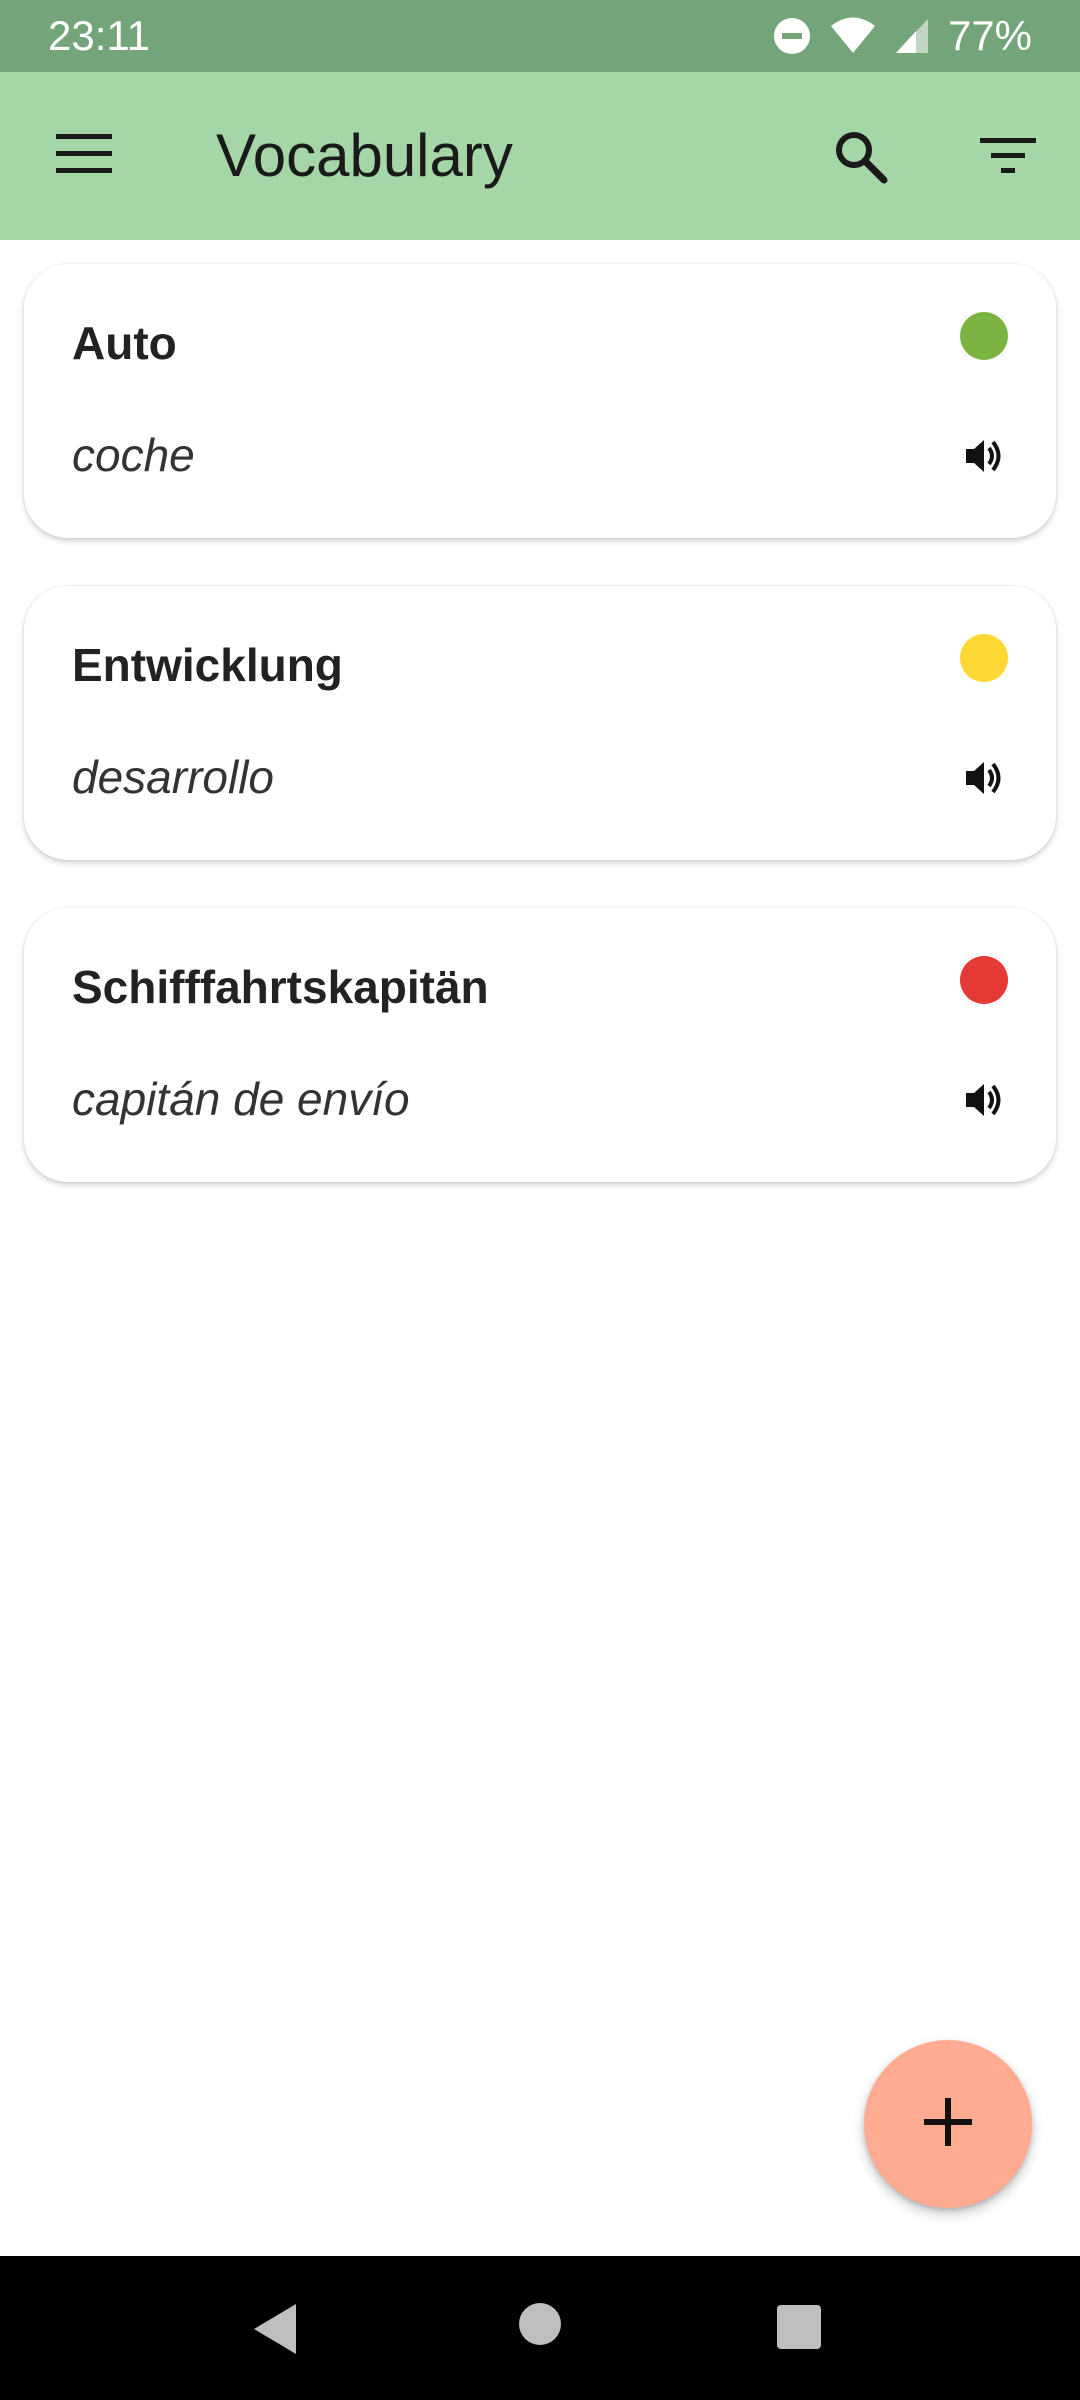 The height and width of the screenshot is (2400, 1080). I want to click on vocabulary-term: Auto, so click(124, 343).